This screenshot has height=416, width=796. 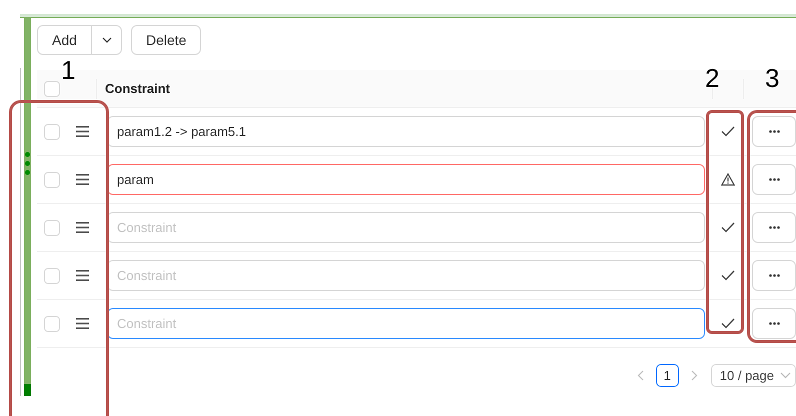 What do you see at coordinates (68, 70) in the screenshot?
I see `callout-number: 1` at bounding box center [68, 70].